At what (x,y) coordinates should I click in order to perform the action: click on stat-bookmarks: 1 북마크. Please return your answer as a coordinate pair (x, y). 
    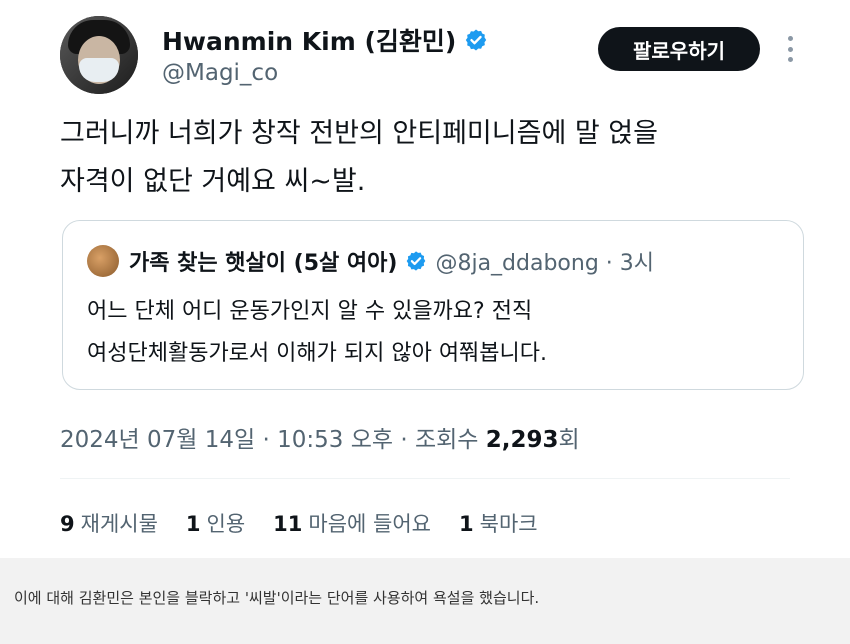
    Looking at the image, I should click on (498, 523).